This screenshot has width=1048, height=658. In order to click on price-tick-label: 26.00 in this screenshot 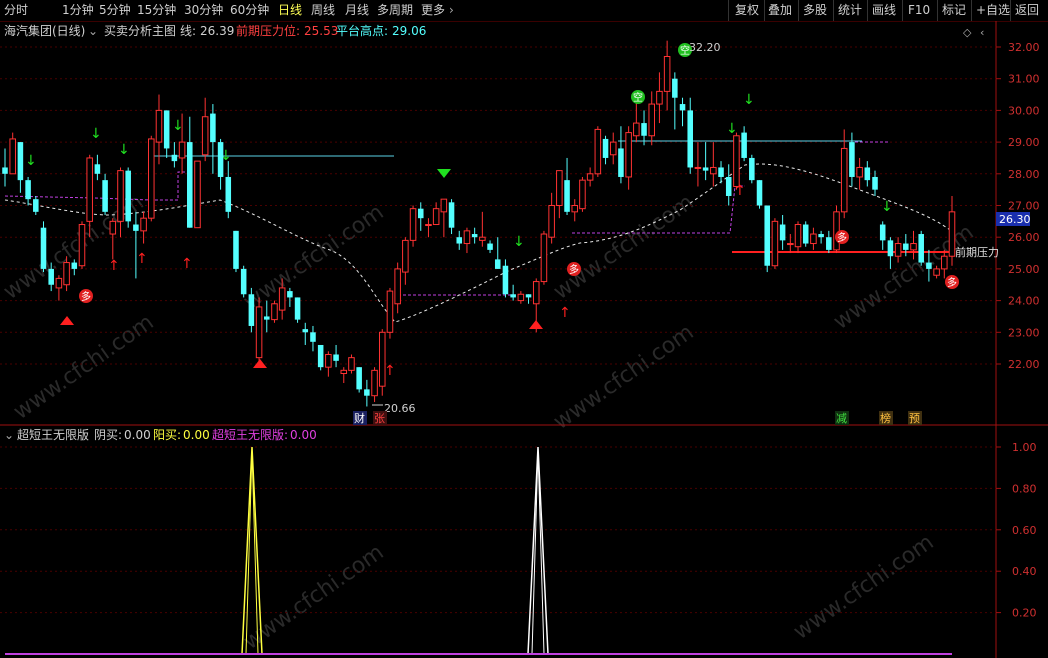, I will do `click(1024, 237)`.